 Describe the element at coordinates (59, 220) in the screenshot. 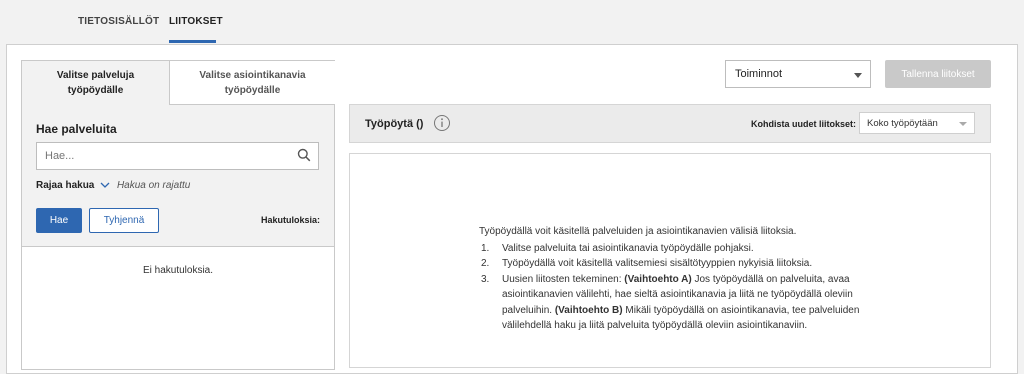

I see `search-button: Hae` at that location.